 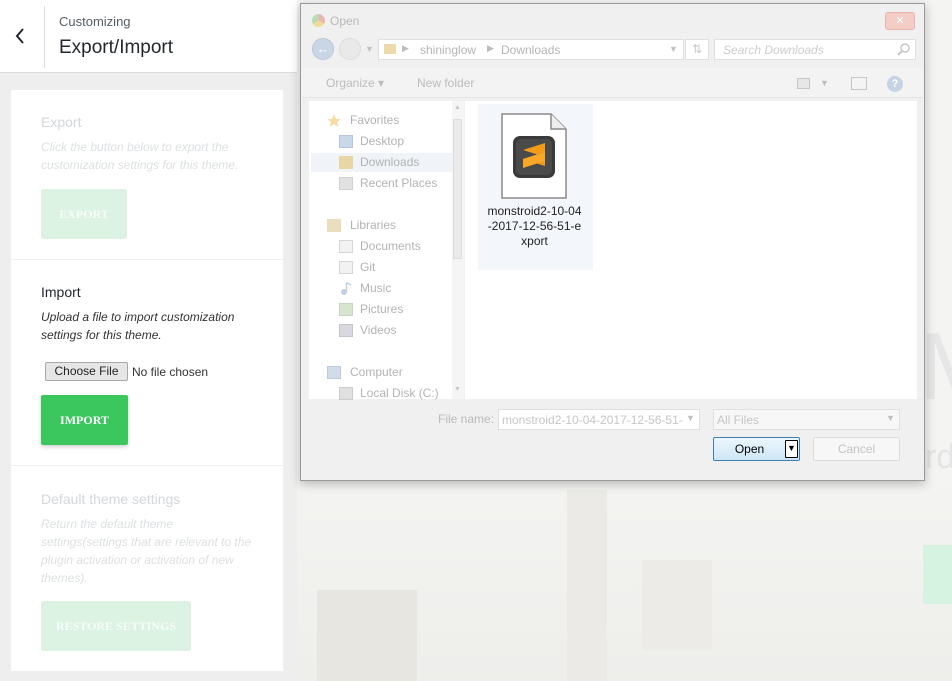 I want to click on computer-icon, so click(x=334, y=372).